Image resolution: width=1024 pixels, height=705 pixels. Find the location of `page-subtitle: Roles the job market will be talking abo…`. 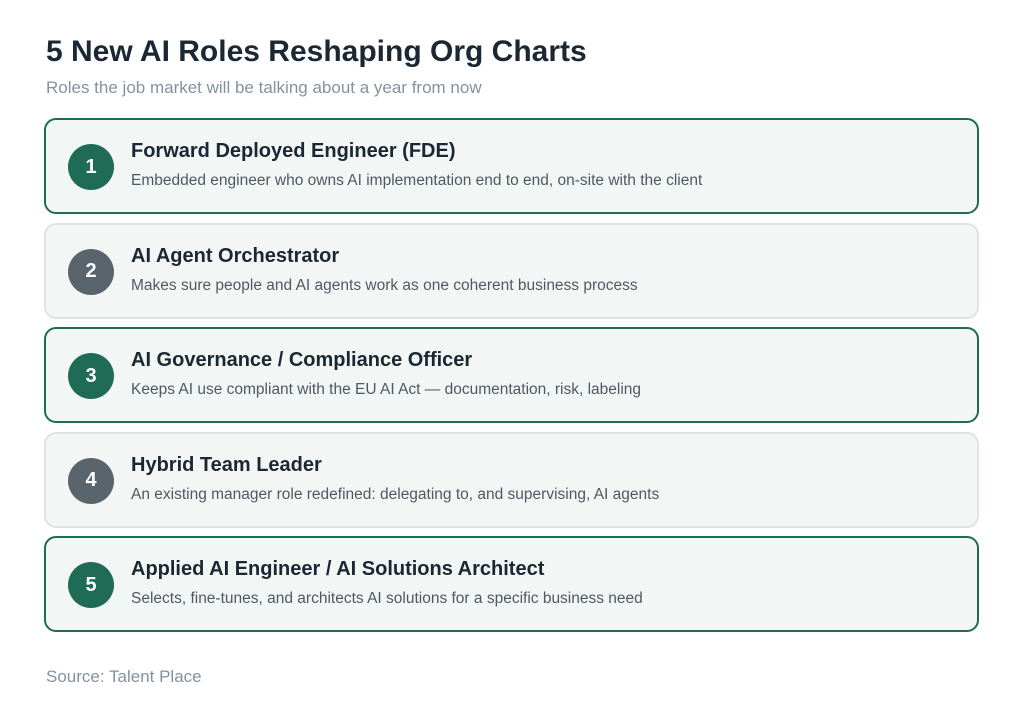

page-subtitle: Roles the job market will be talking abo… is located at coordinates (264, 87).